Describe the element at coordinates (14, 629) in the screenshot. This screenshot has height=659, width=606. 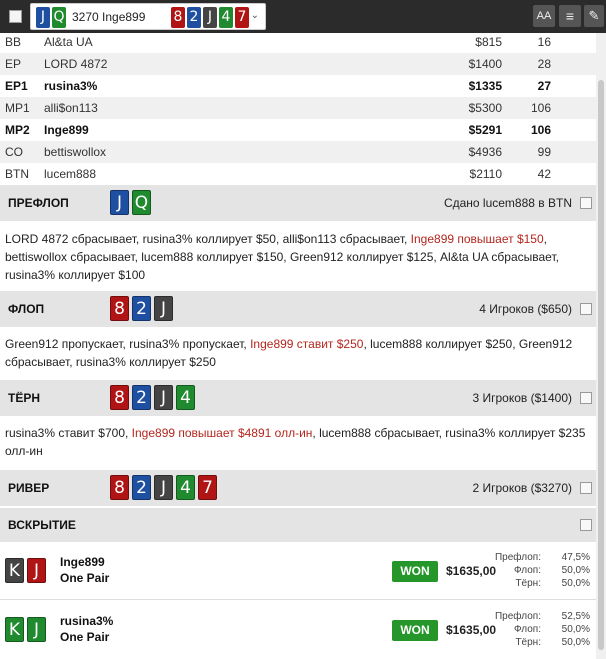
I see `showdown-card-1: K` at that location.